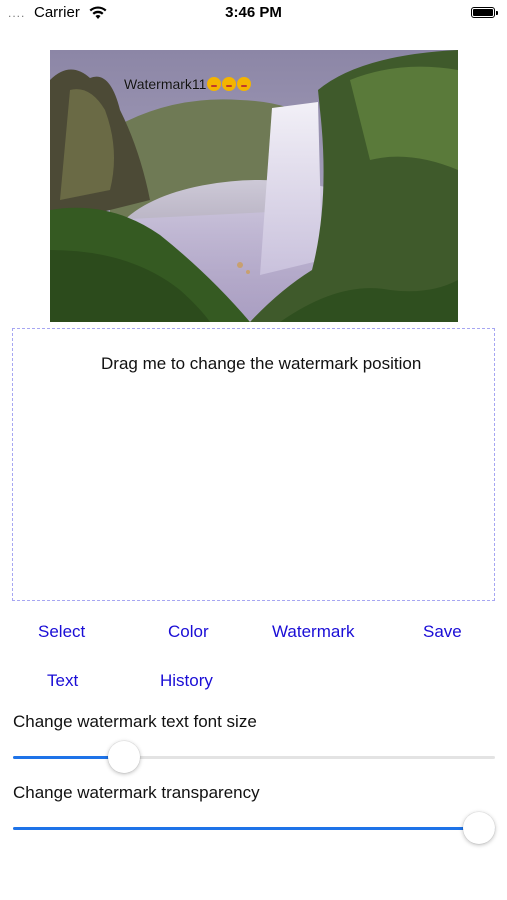  I want to click on font-size-label: Change watermark text font size, so click(135, 721).